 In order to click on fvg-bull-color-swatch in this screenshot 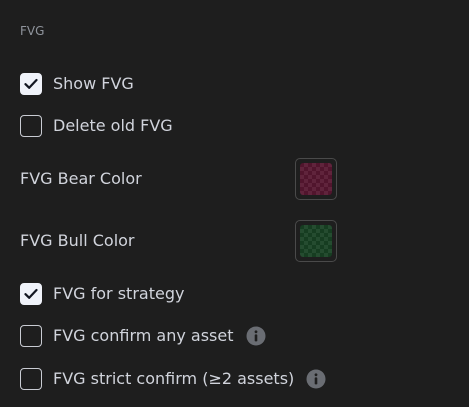, I will do `click(316, 241)`.